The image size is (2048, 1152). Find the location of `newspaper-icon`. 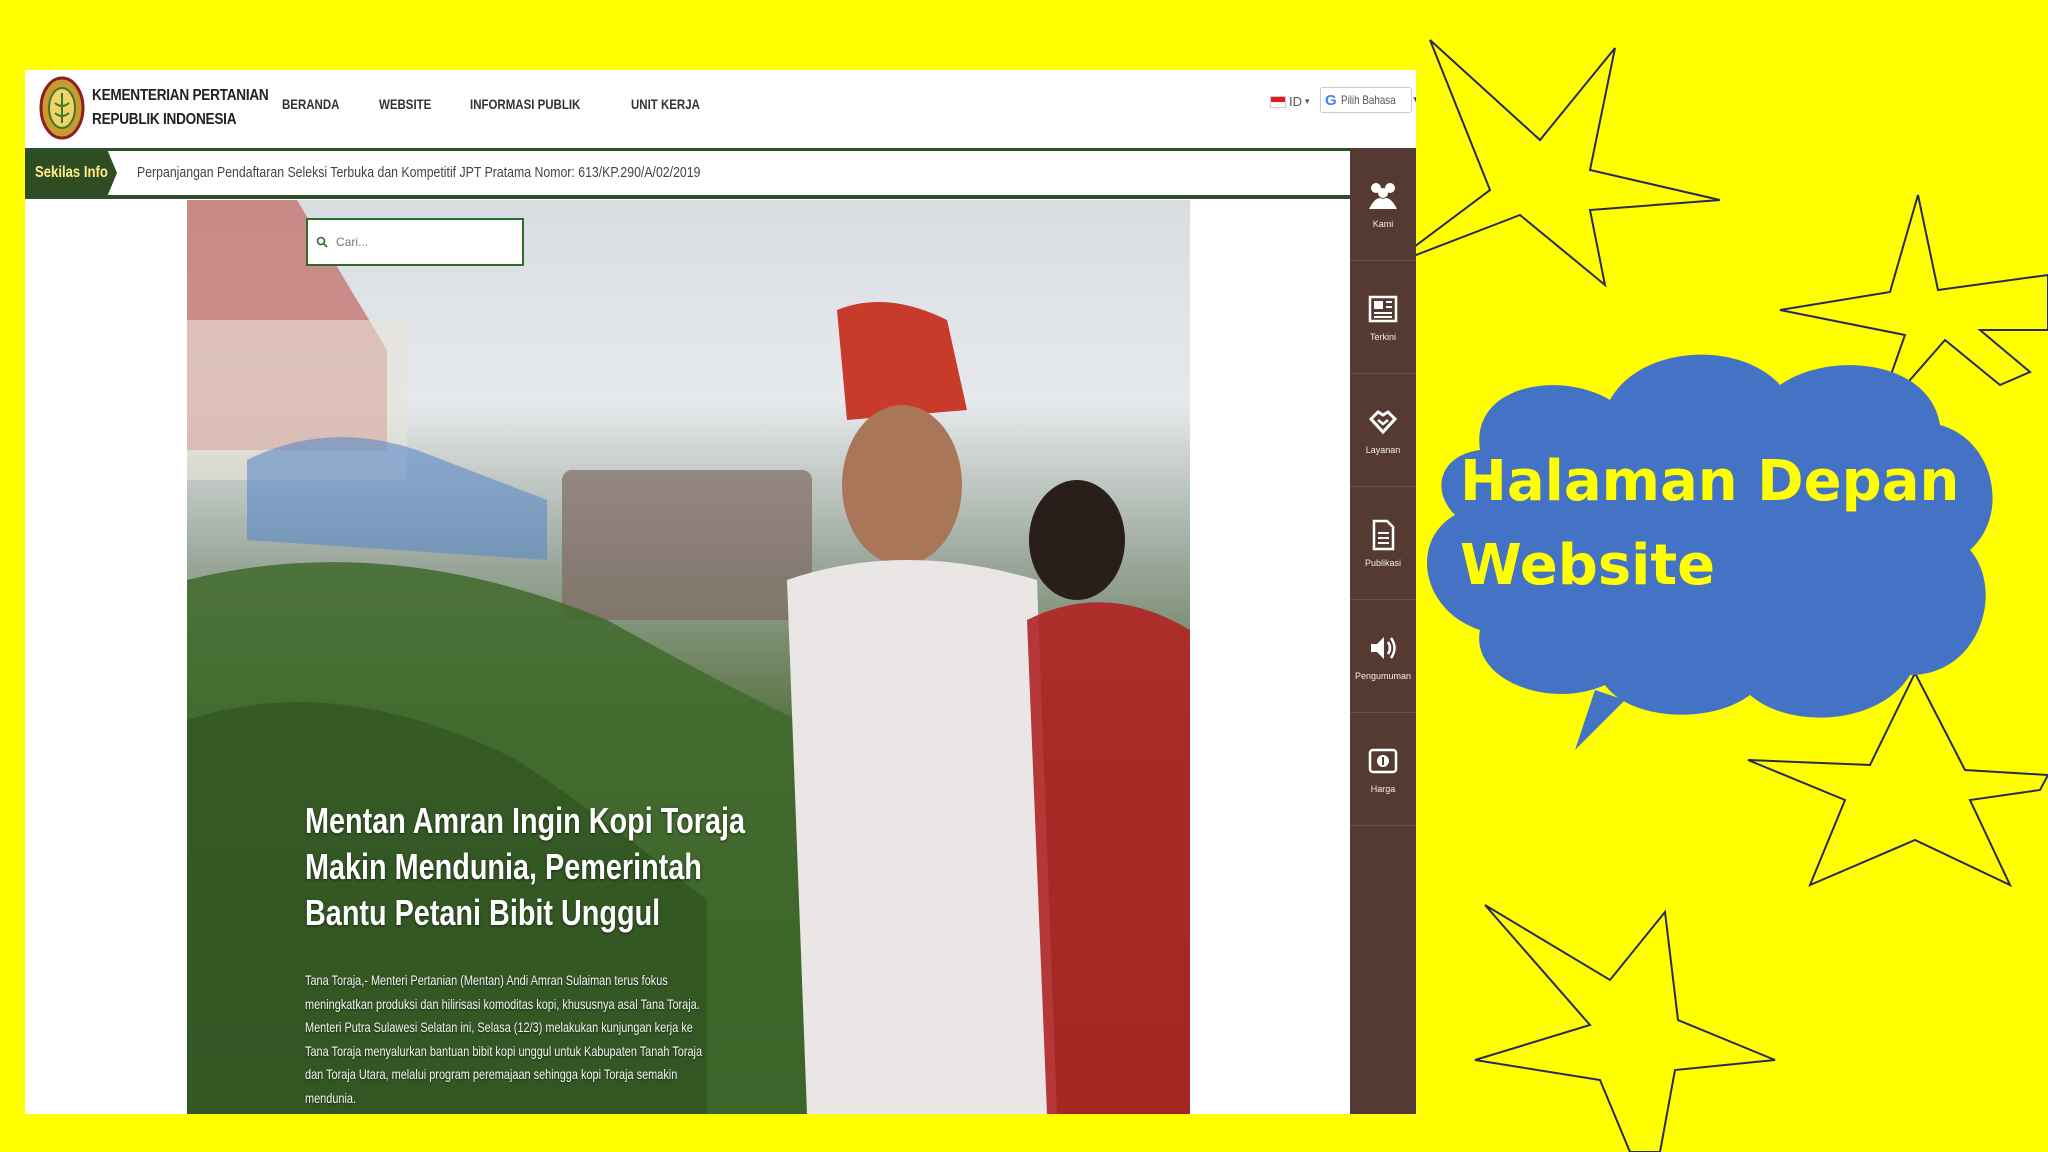

newspaper-icon is located at coordinates (1383, 309).